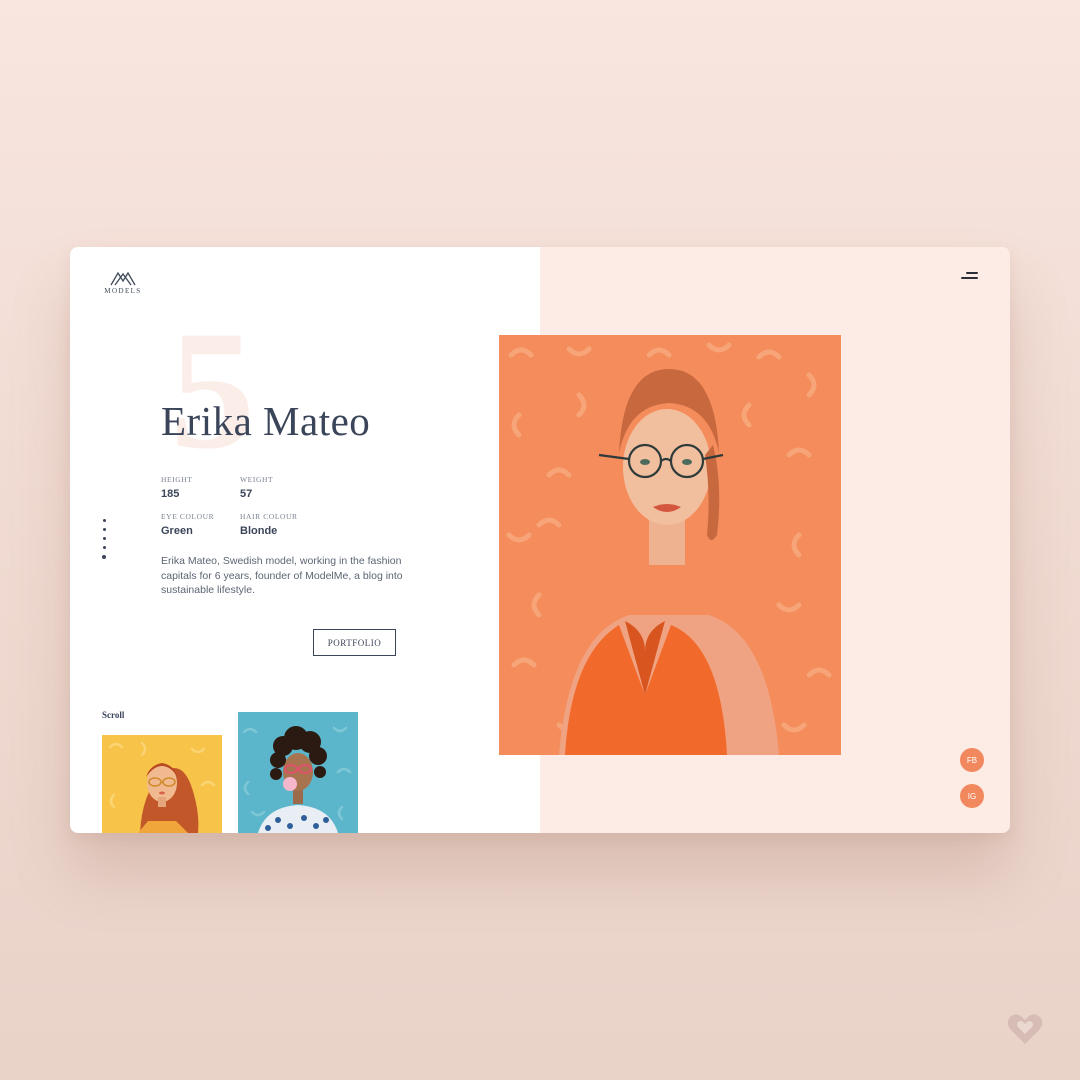  I want to click on heart-icon, so click(1025, 1029).